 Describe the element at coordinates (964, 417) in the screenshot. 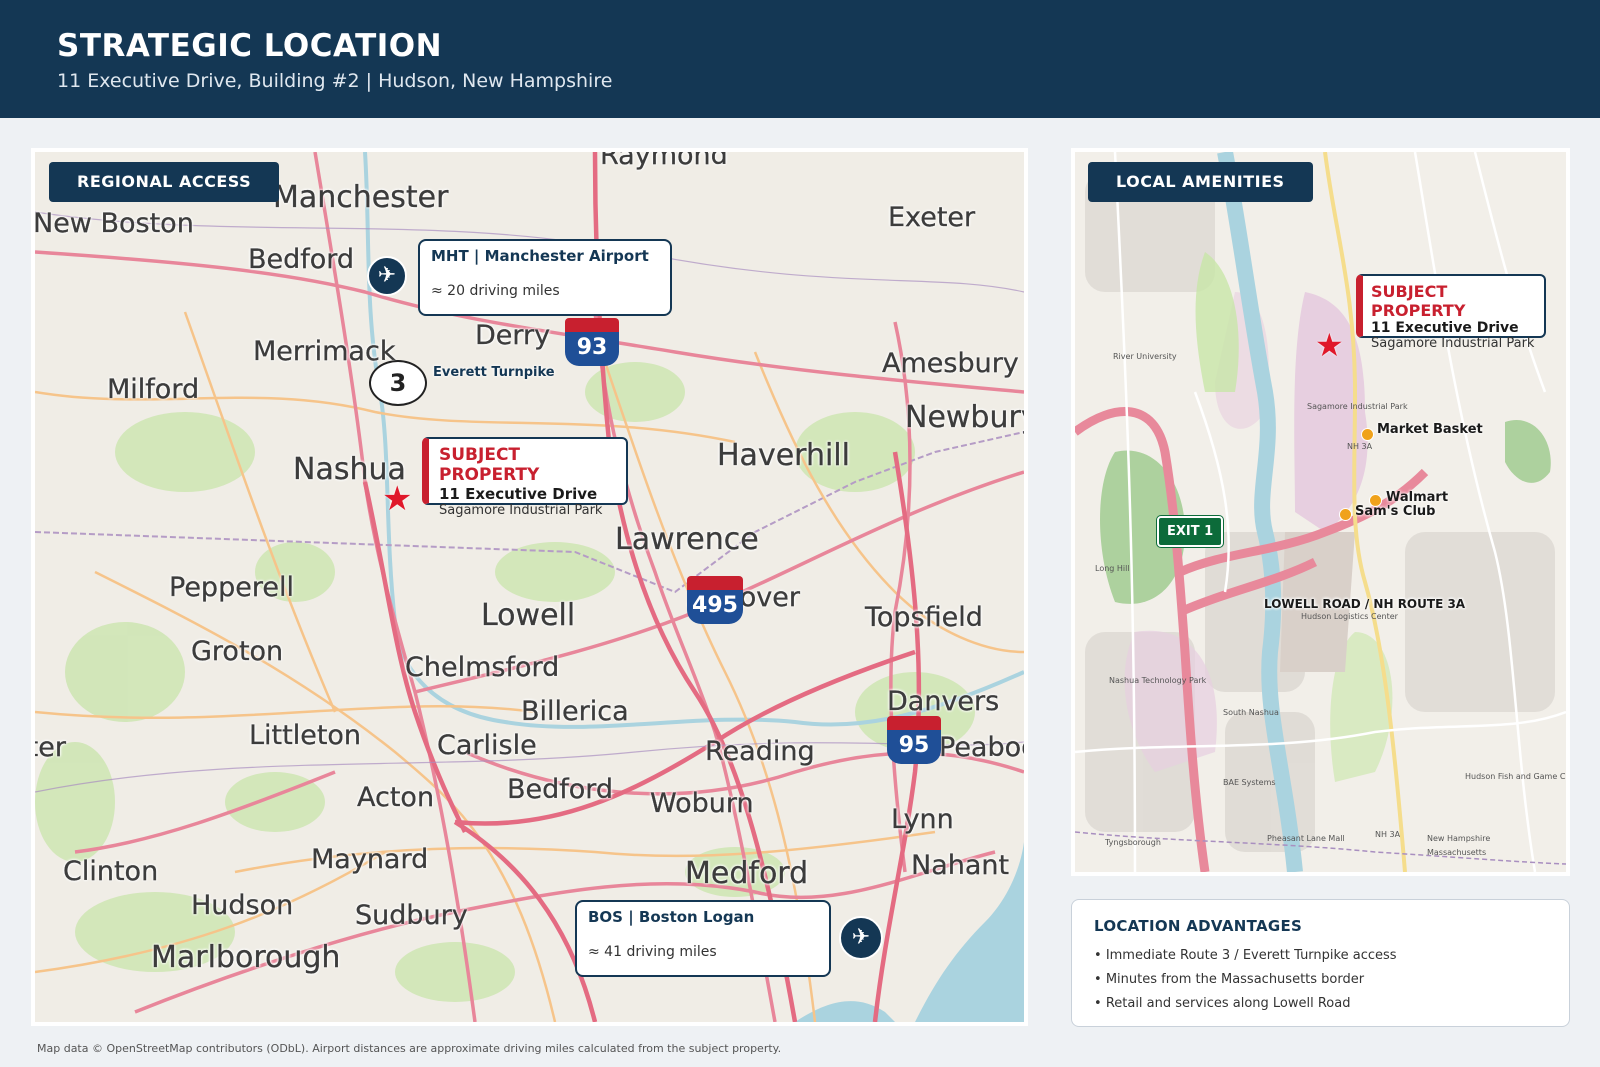

I see `city-newburyport: Newburyport` at that location.